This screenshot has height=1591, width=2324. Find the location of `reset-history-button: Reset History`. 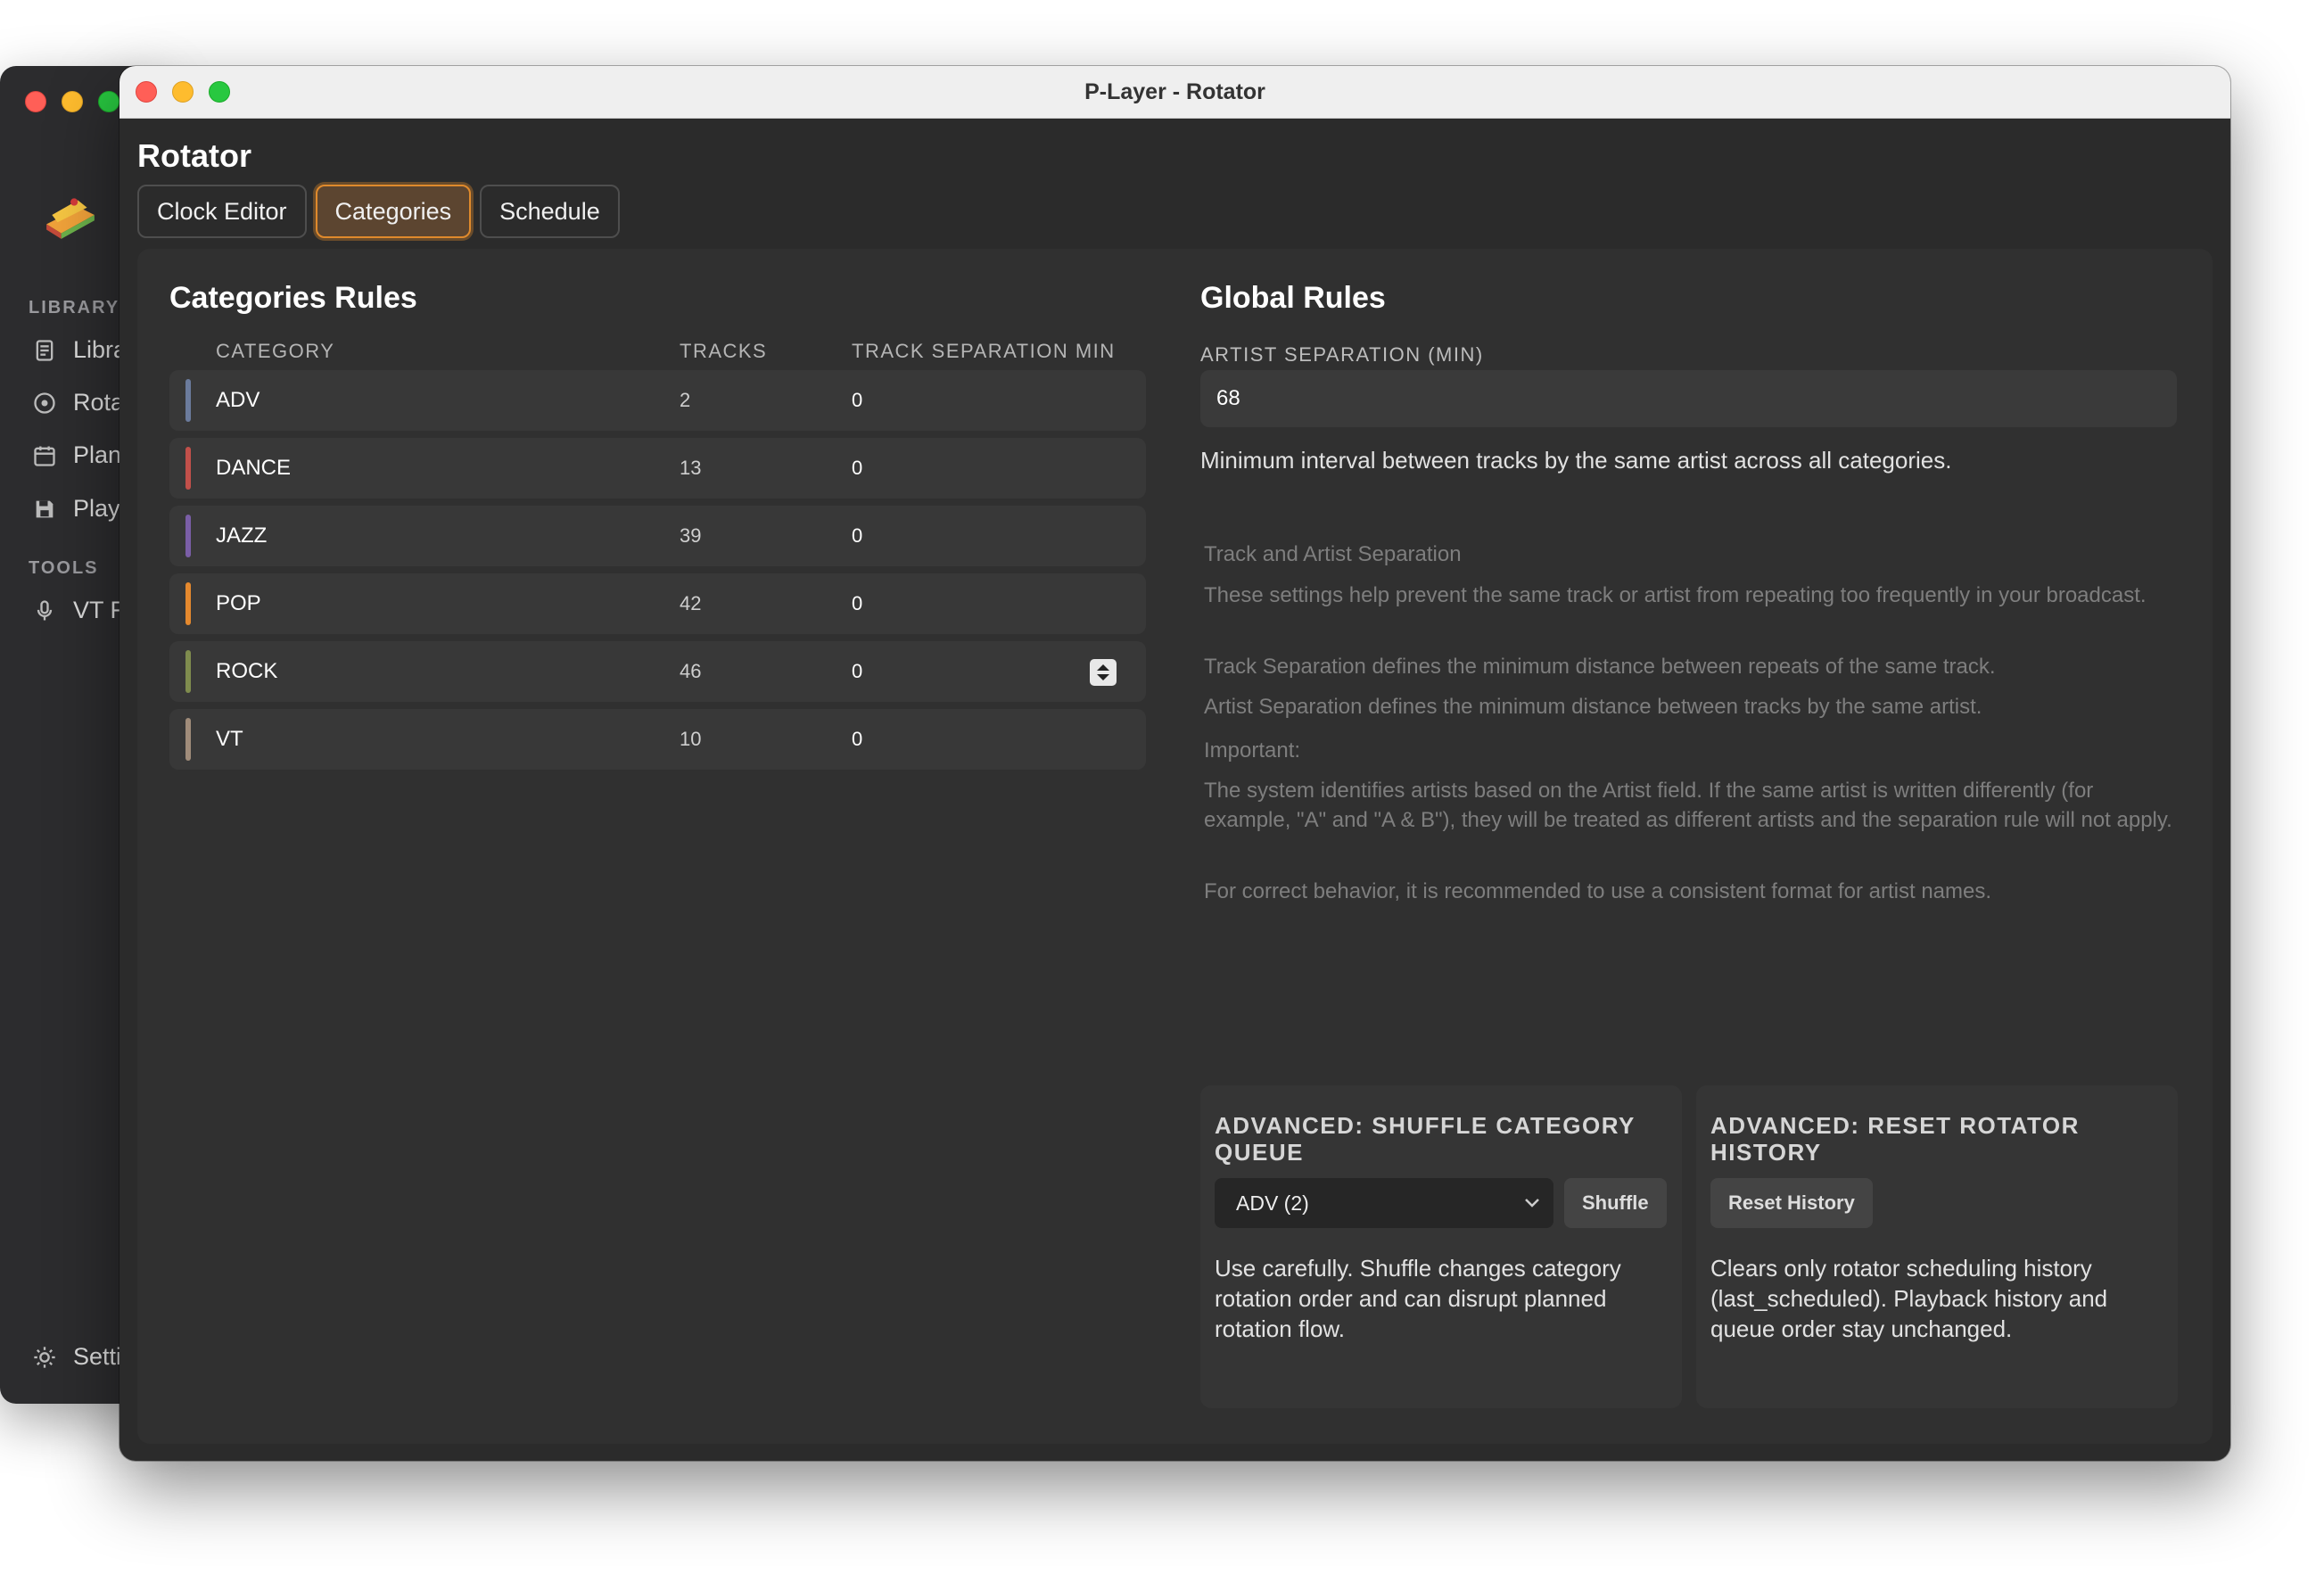

reset-history-button: Reset History is located at coordinates (1791, 1203).